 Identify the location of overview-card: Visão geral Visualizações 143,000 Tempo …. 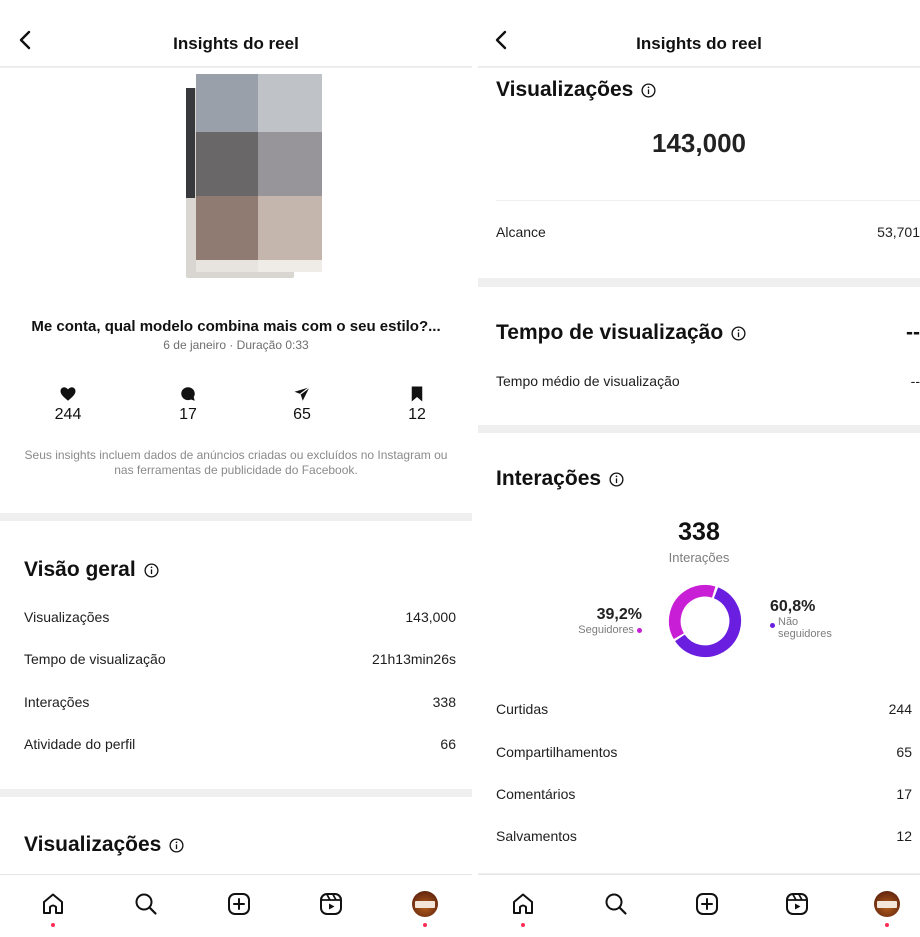
(236, 655).